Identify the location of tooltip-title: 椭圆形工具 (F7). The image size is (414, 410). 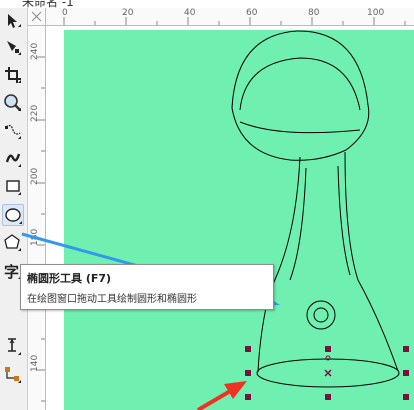
(69, 278).